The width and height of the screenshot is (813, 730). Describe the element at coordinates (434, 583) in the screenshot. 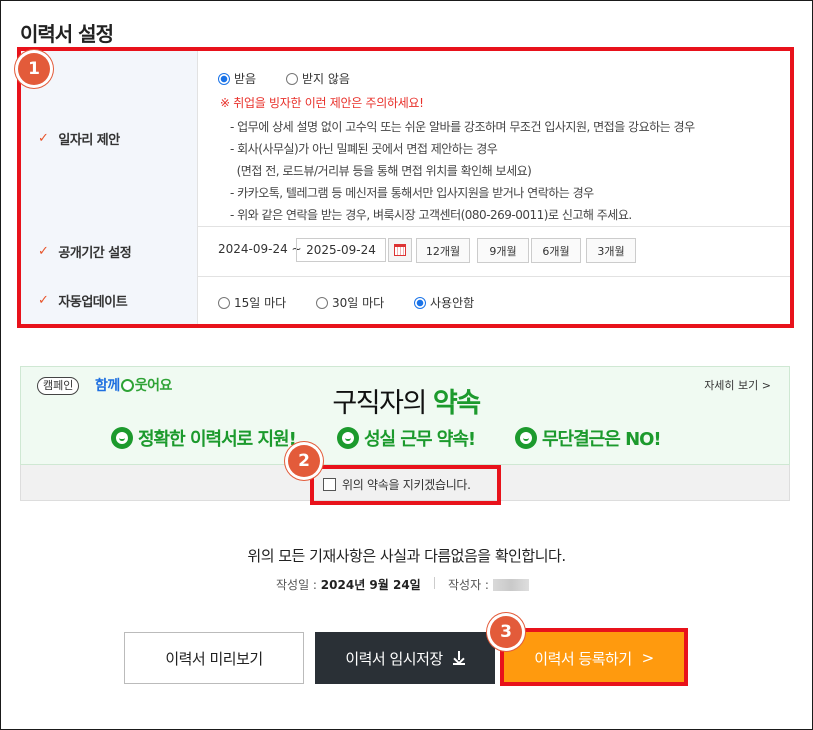

I see `meta-divider` at that location.